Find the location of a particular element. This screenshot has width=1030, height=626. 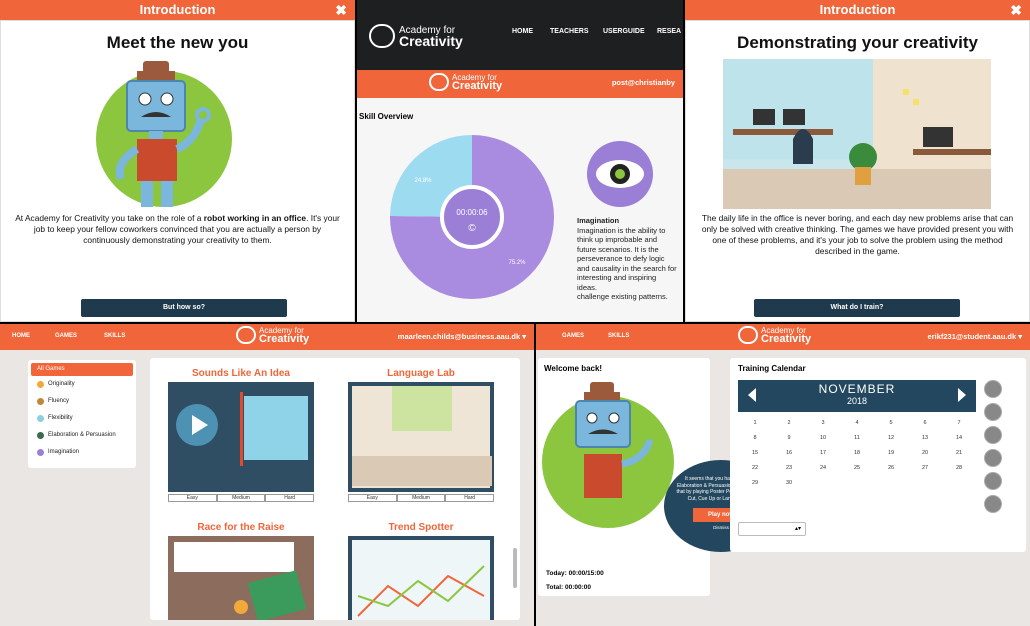

calendar-day: 7 is located at coordinates (959, 423).